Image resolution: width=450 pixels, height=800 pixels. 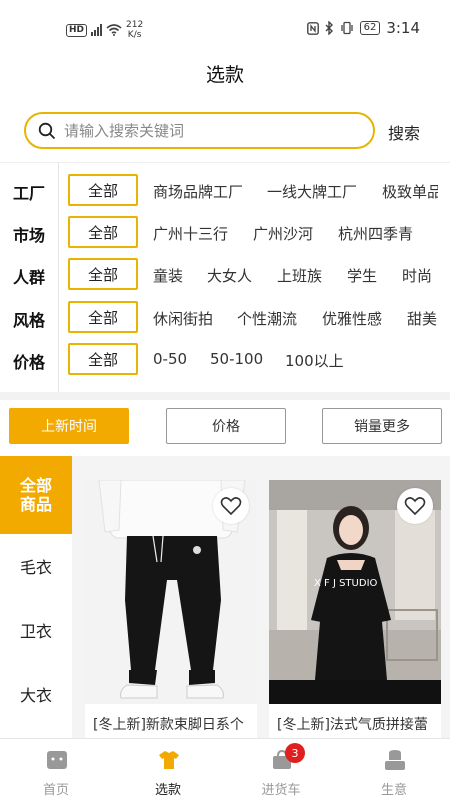 I want to click on search-input: 请输入搜索关键词, so click(x=199, y=130).